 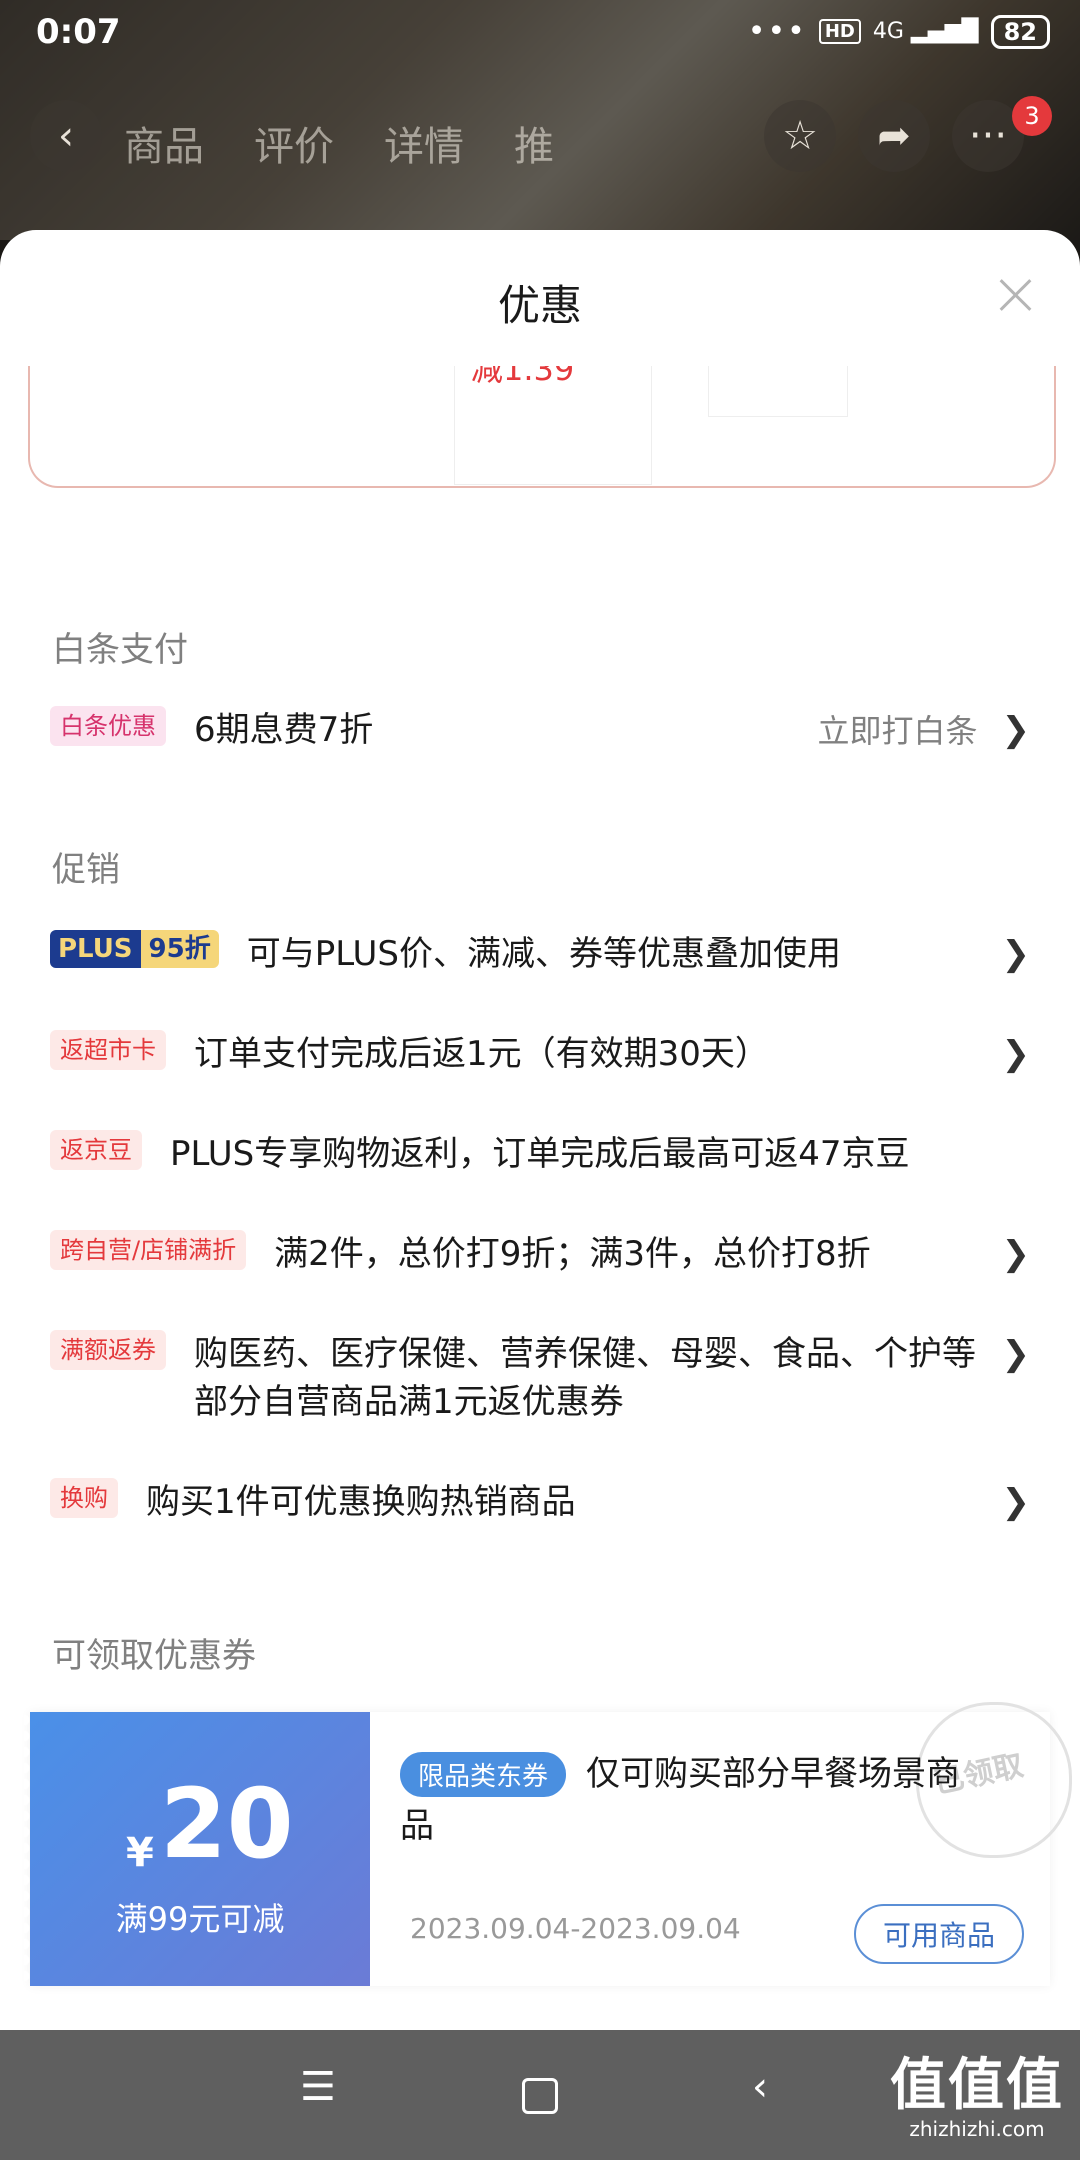 What do you see at coordinates (800, 136) in the screenshot?
I see `star-icon: ☆` at bounding box center [800, 136].